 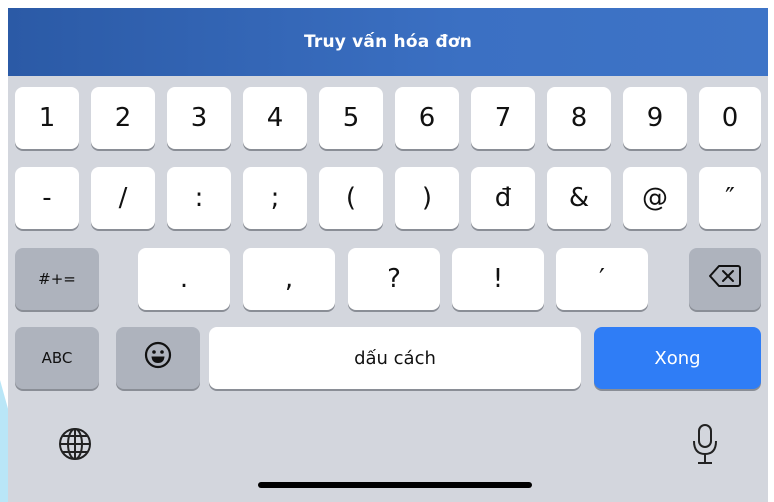 I want to click on key-period: ., so click(x=184, y=279).